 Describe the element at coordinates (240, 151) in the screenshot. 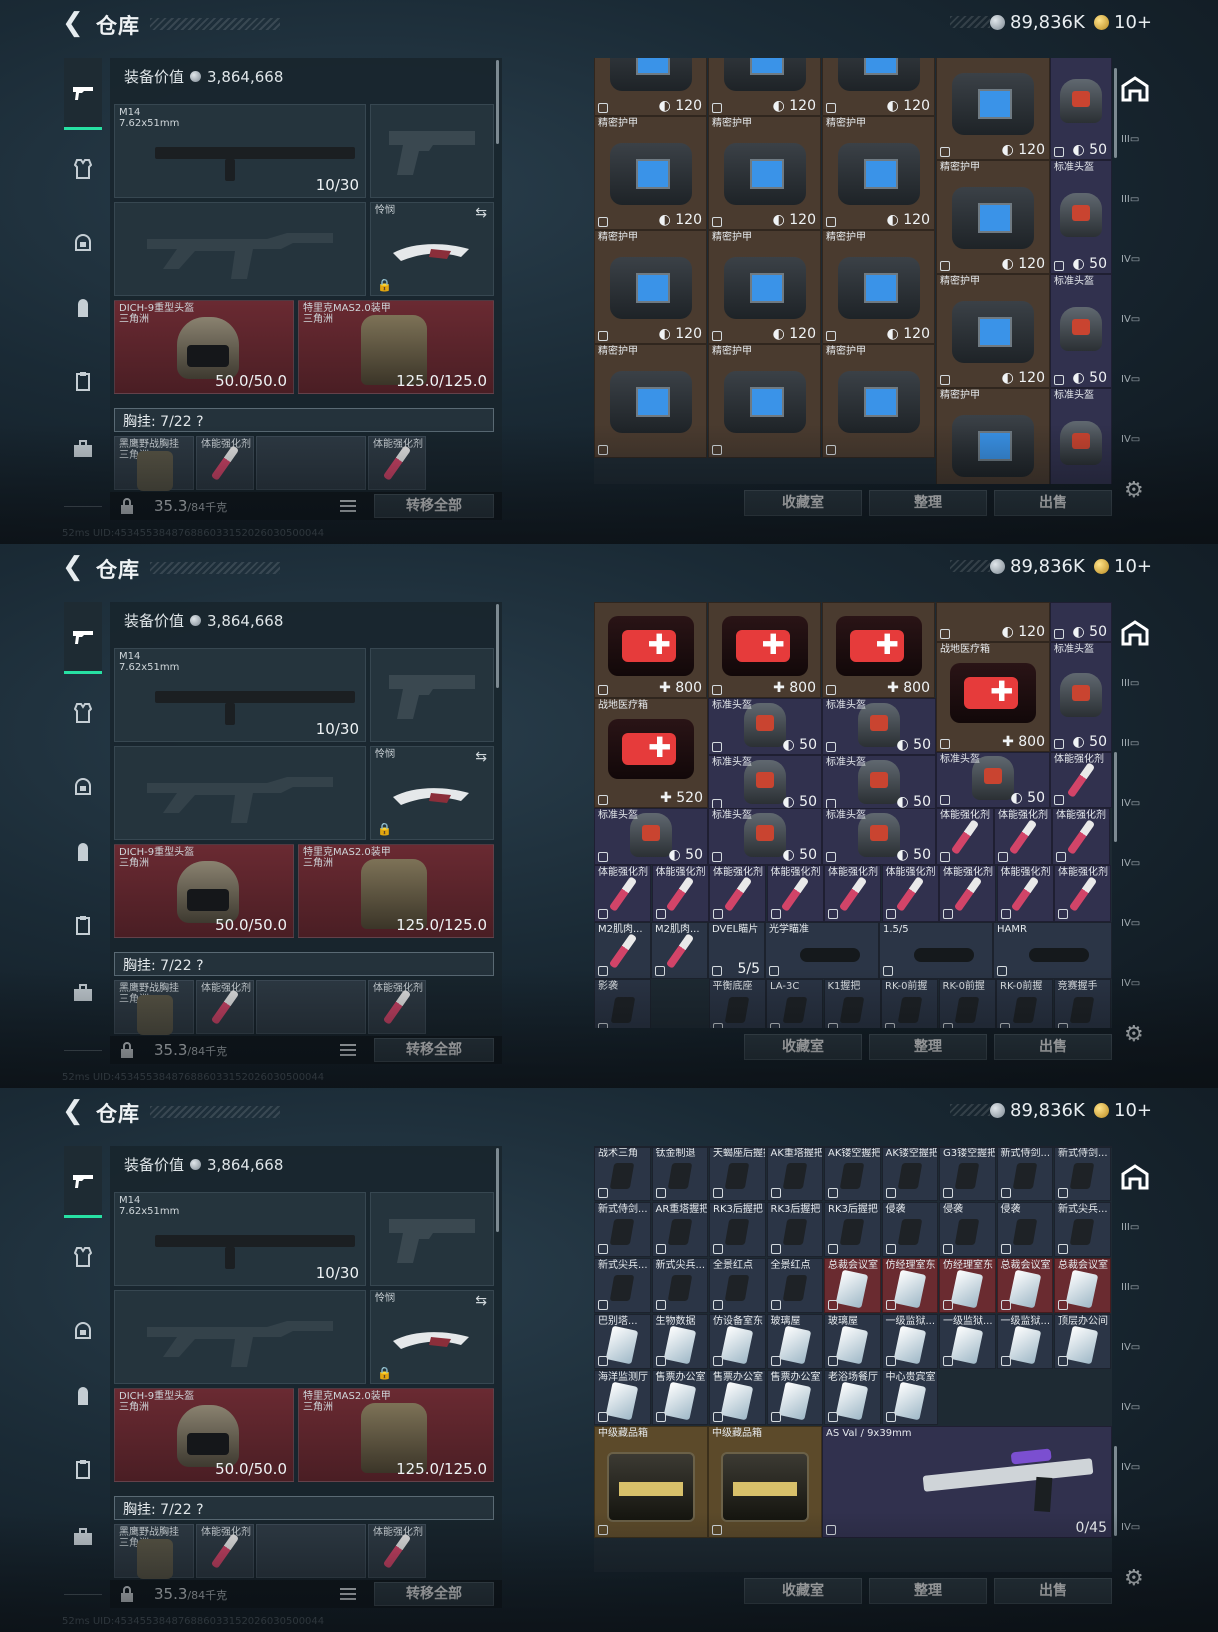

I see `primary-weapon-slot: M14 7.62x51mm 10/30` at that location.